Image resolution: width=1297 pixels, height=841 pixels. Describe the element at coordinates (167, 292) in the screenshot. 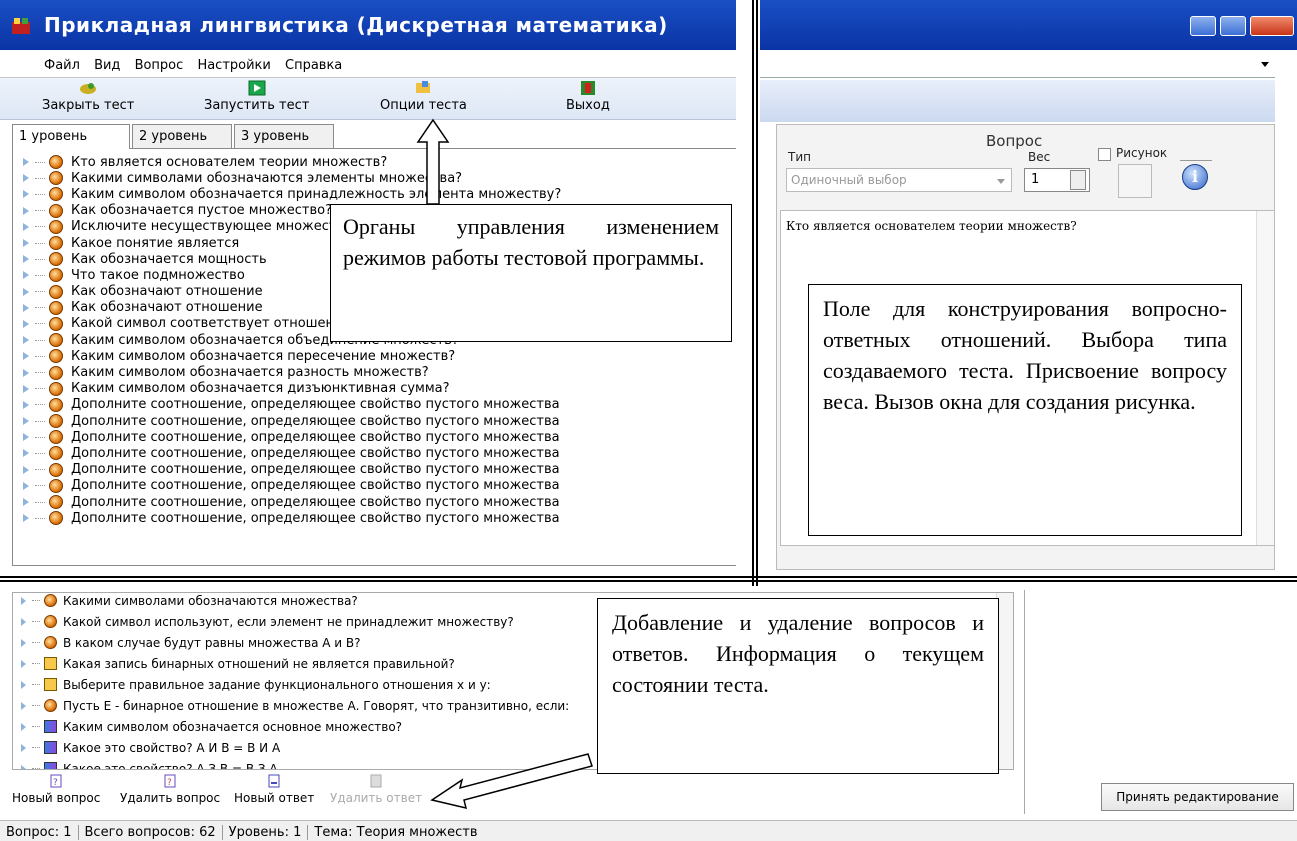

I see `question-text: Как обозначают отношение` at that location.